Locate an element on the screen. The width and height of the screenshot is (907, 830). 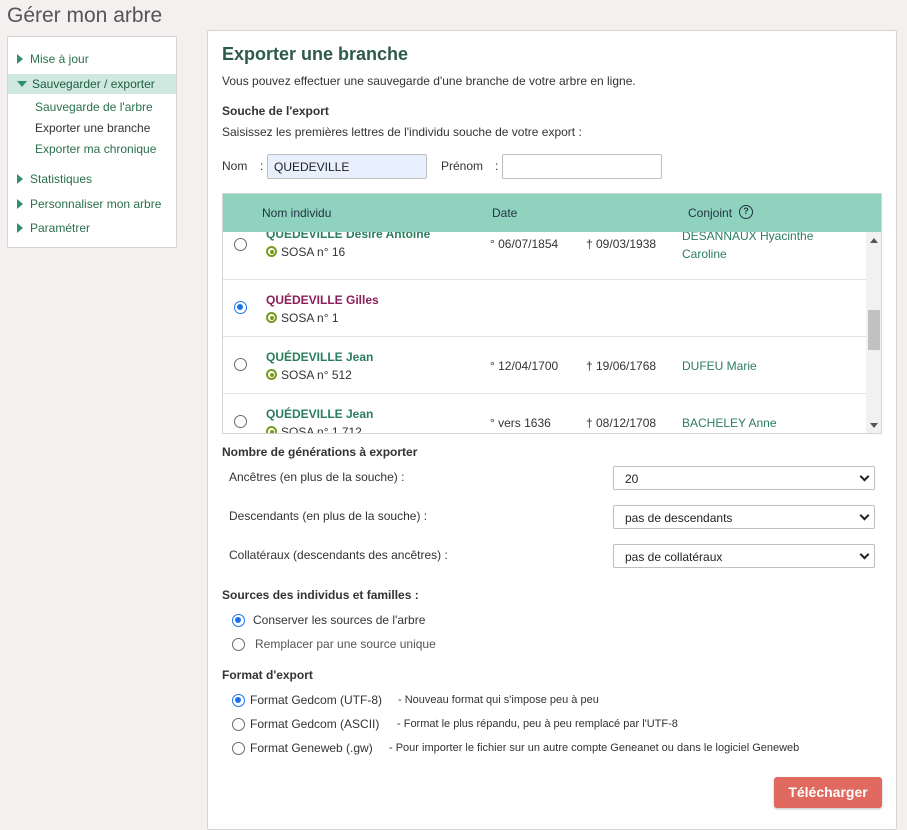
sosa-label: SOSA n° 1 712 is located at coordinates (314, 429).